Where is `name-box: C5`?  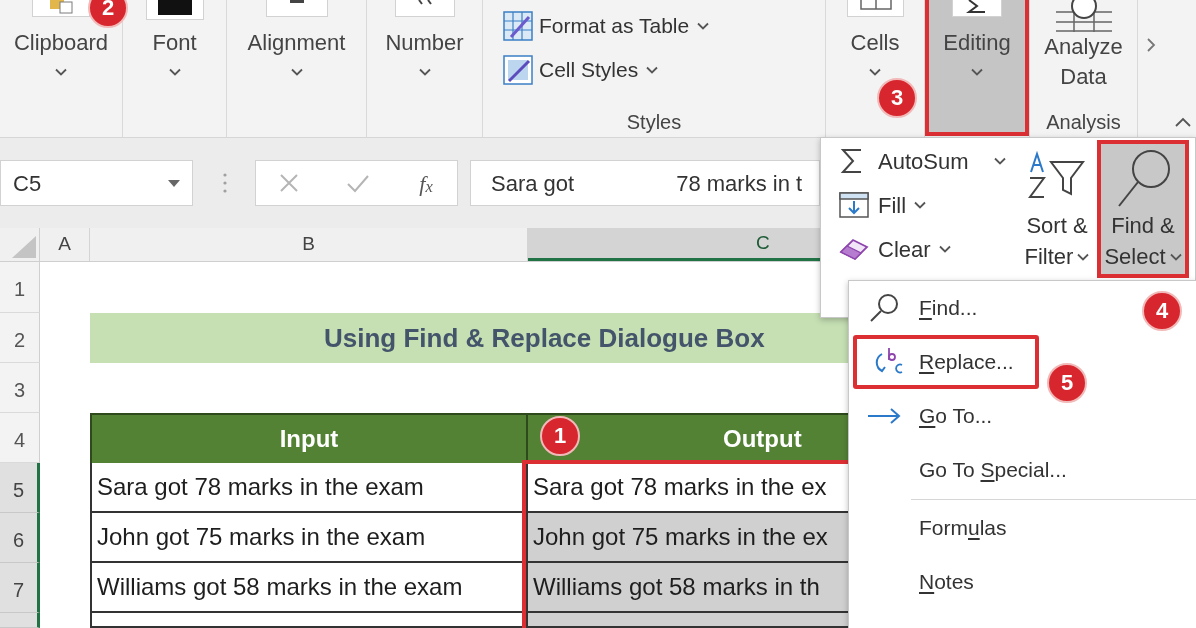 name-box: C5 is located at coordinates (96, 183).